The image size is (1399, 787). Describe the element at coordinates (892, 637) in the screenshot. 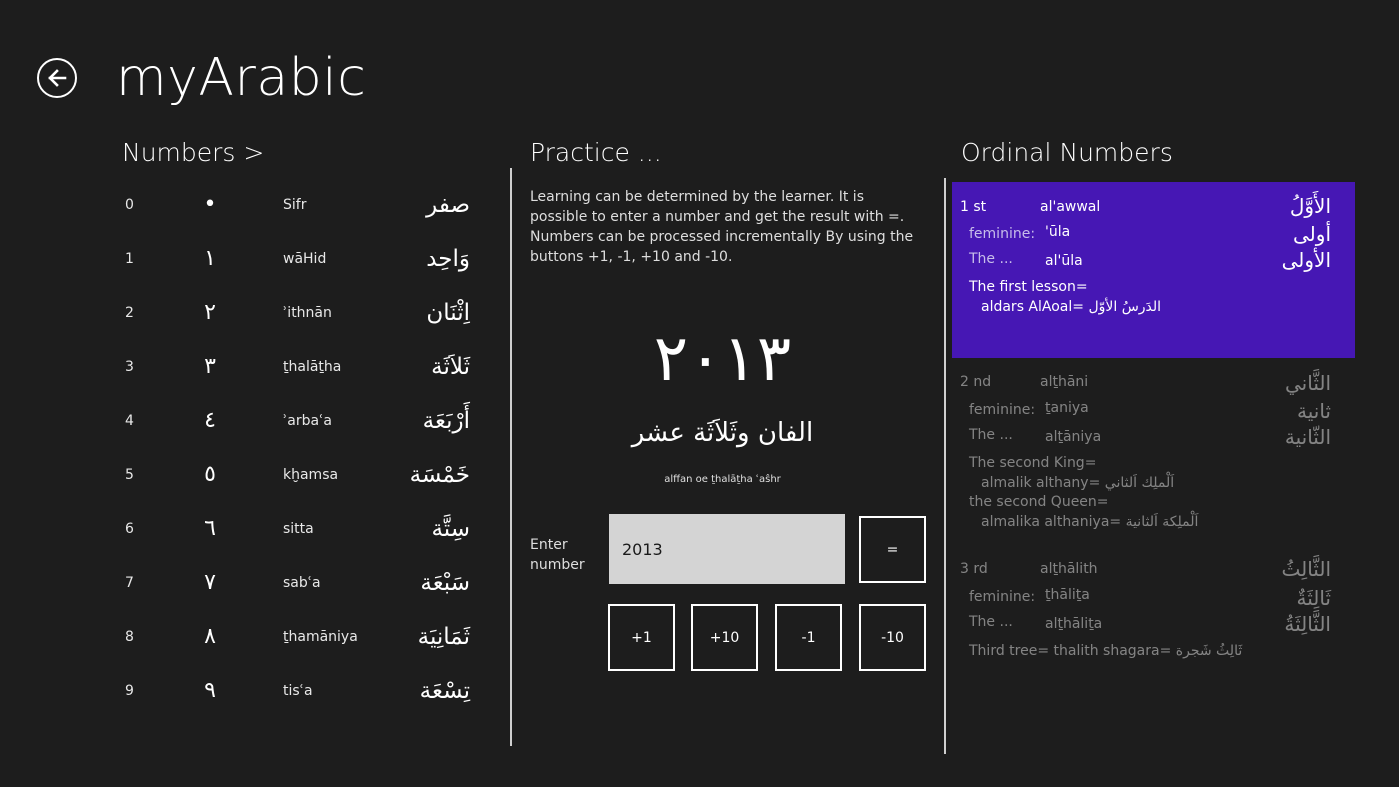

I see `minus-ten-button: -10` at that location.